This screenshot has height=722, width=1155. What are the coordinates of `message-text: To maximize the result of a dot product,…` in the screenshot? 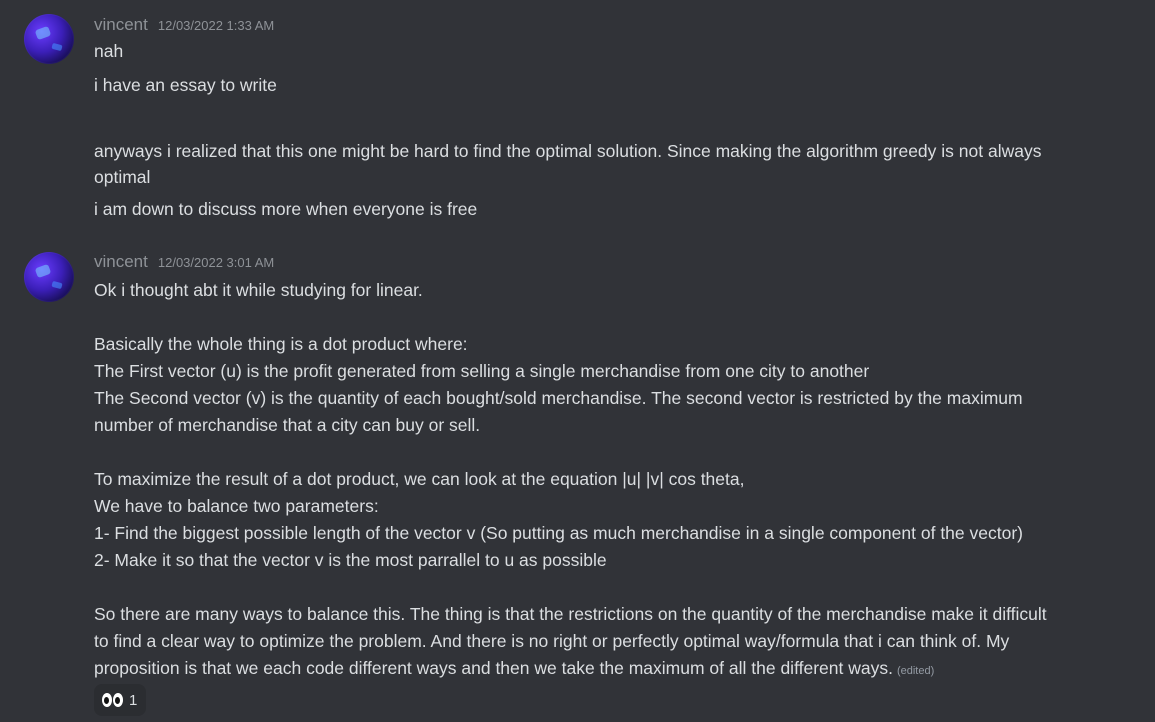 It's located at (419, 479).